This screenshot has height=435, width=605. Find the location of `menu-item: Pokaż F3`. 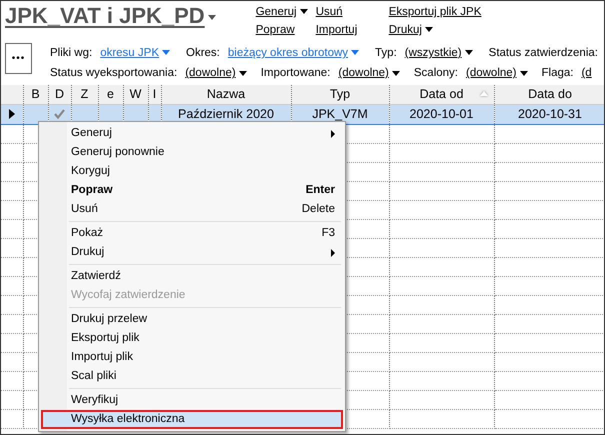

menu-item: Pokaż F3 is located at coordinates (192, 233).